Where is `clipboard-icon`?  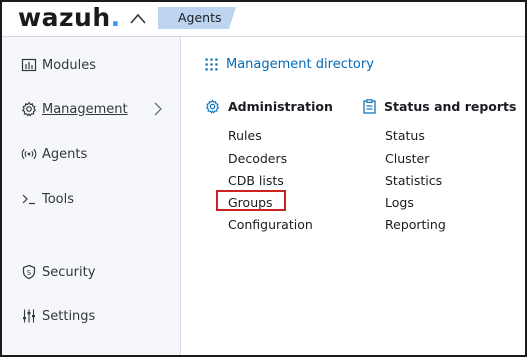
clipboard-icon is located at coordinates (369, 106).